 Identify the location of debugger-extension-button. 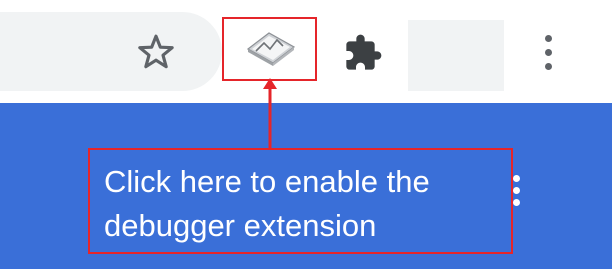
(271, 48).